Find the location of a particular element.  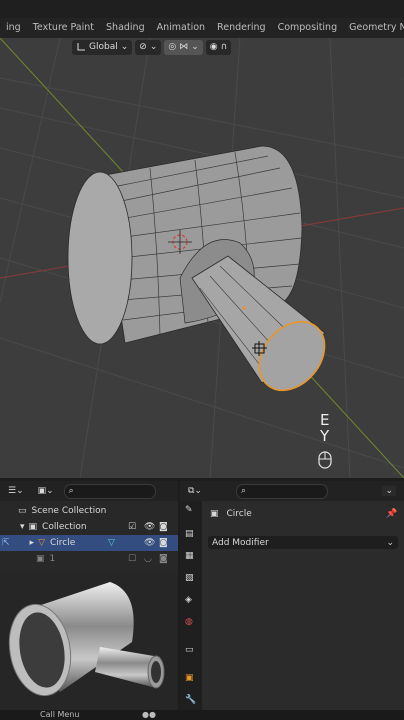

outliner-row-1: ▣ 1 ☐ ◡ ◙ is located at coordinates (89, 559).